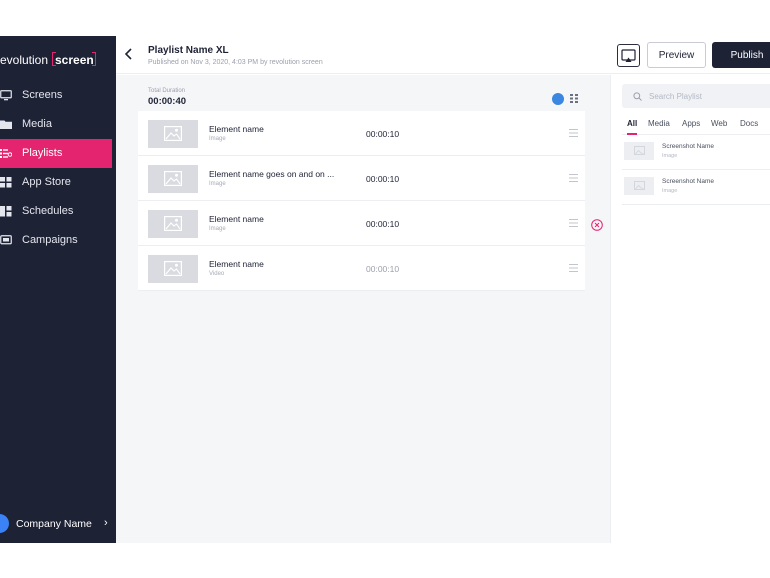 The width and height of the screenshot is (770, 578). I want to click on sidebar-item-media: Media, so click(56, 124).